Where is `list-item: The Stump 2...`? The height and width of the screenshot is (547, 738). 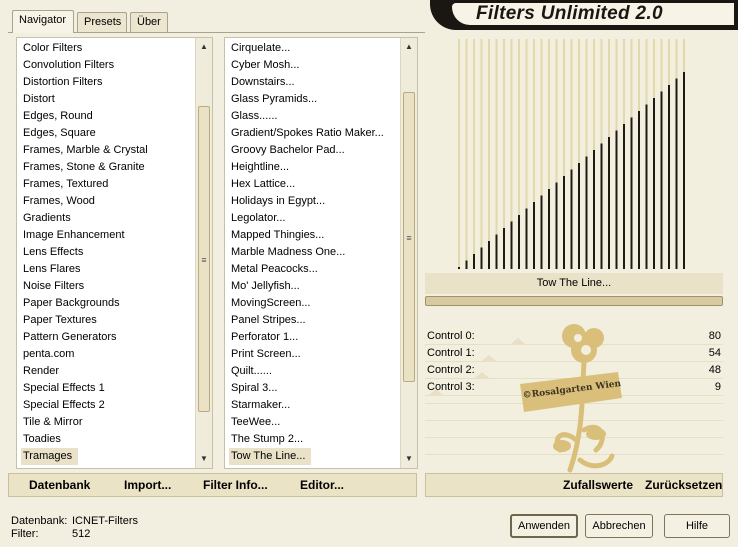
list-item: The Stump 2... is located at coordinates (321, 439).